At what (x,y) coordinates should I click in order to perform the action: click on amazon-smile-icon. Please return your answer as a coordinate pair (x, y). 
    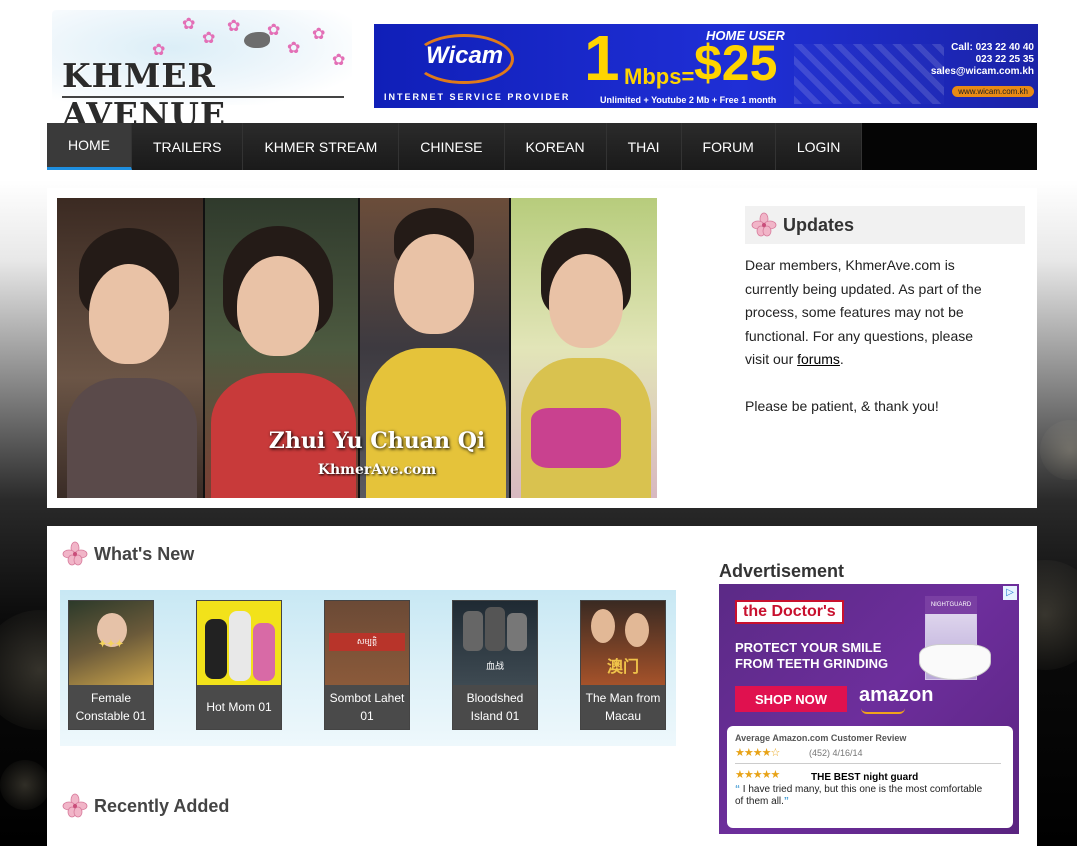
    Looking at the image, I should click on (883, 711).